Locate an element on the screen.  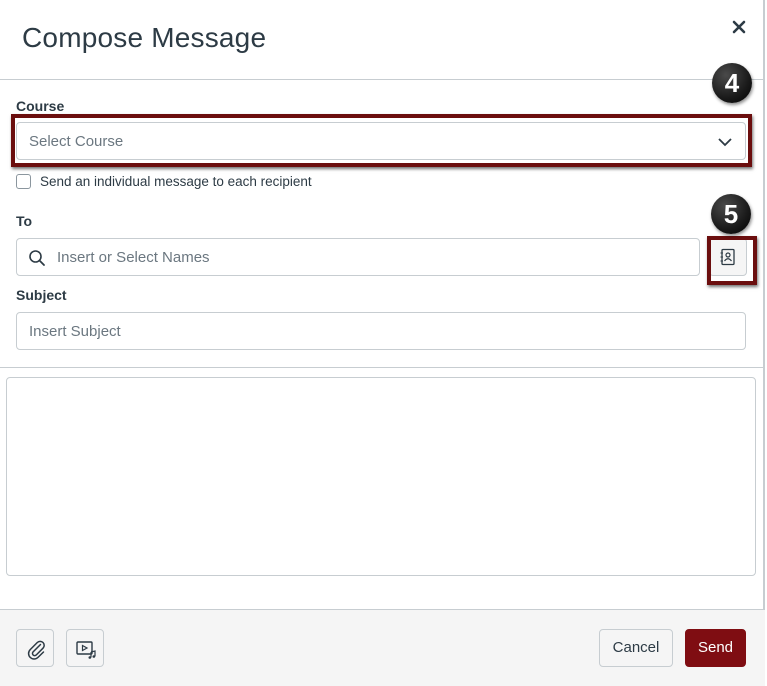
media-icon is located at coordinates (86, 650).